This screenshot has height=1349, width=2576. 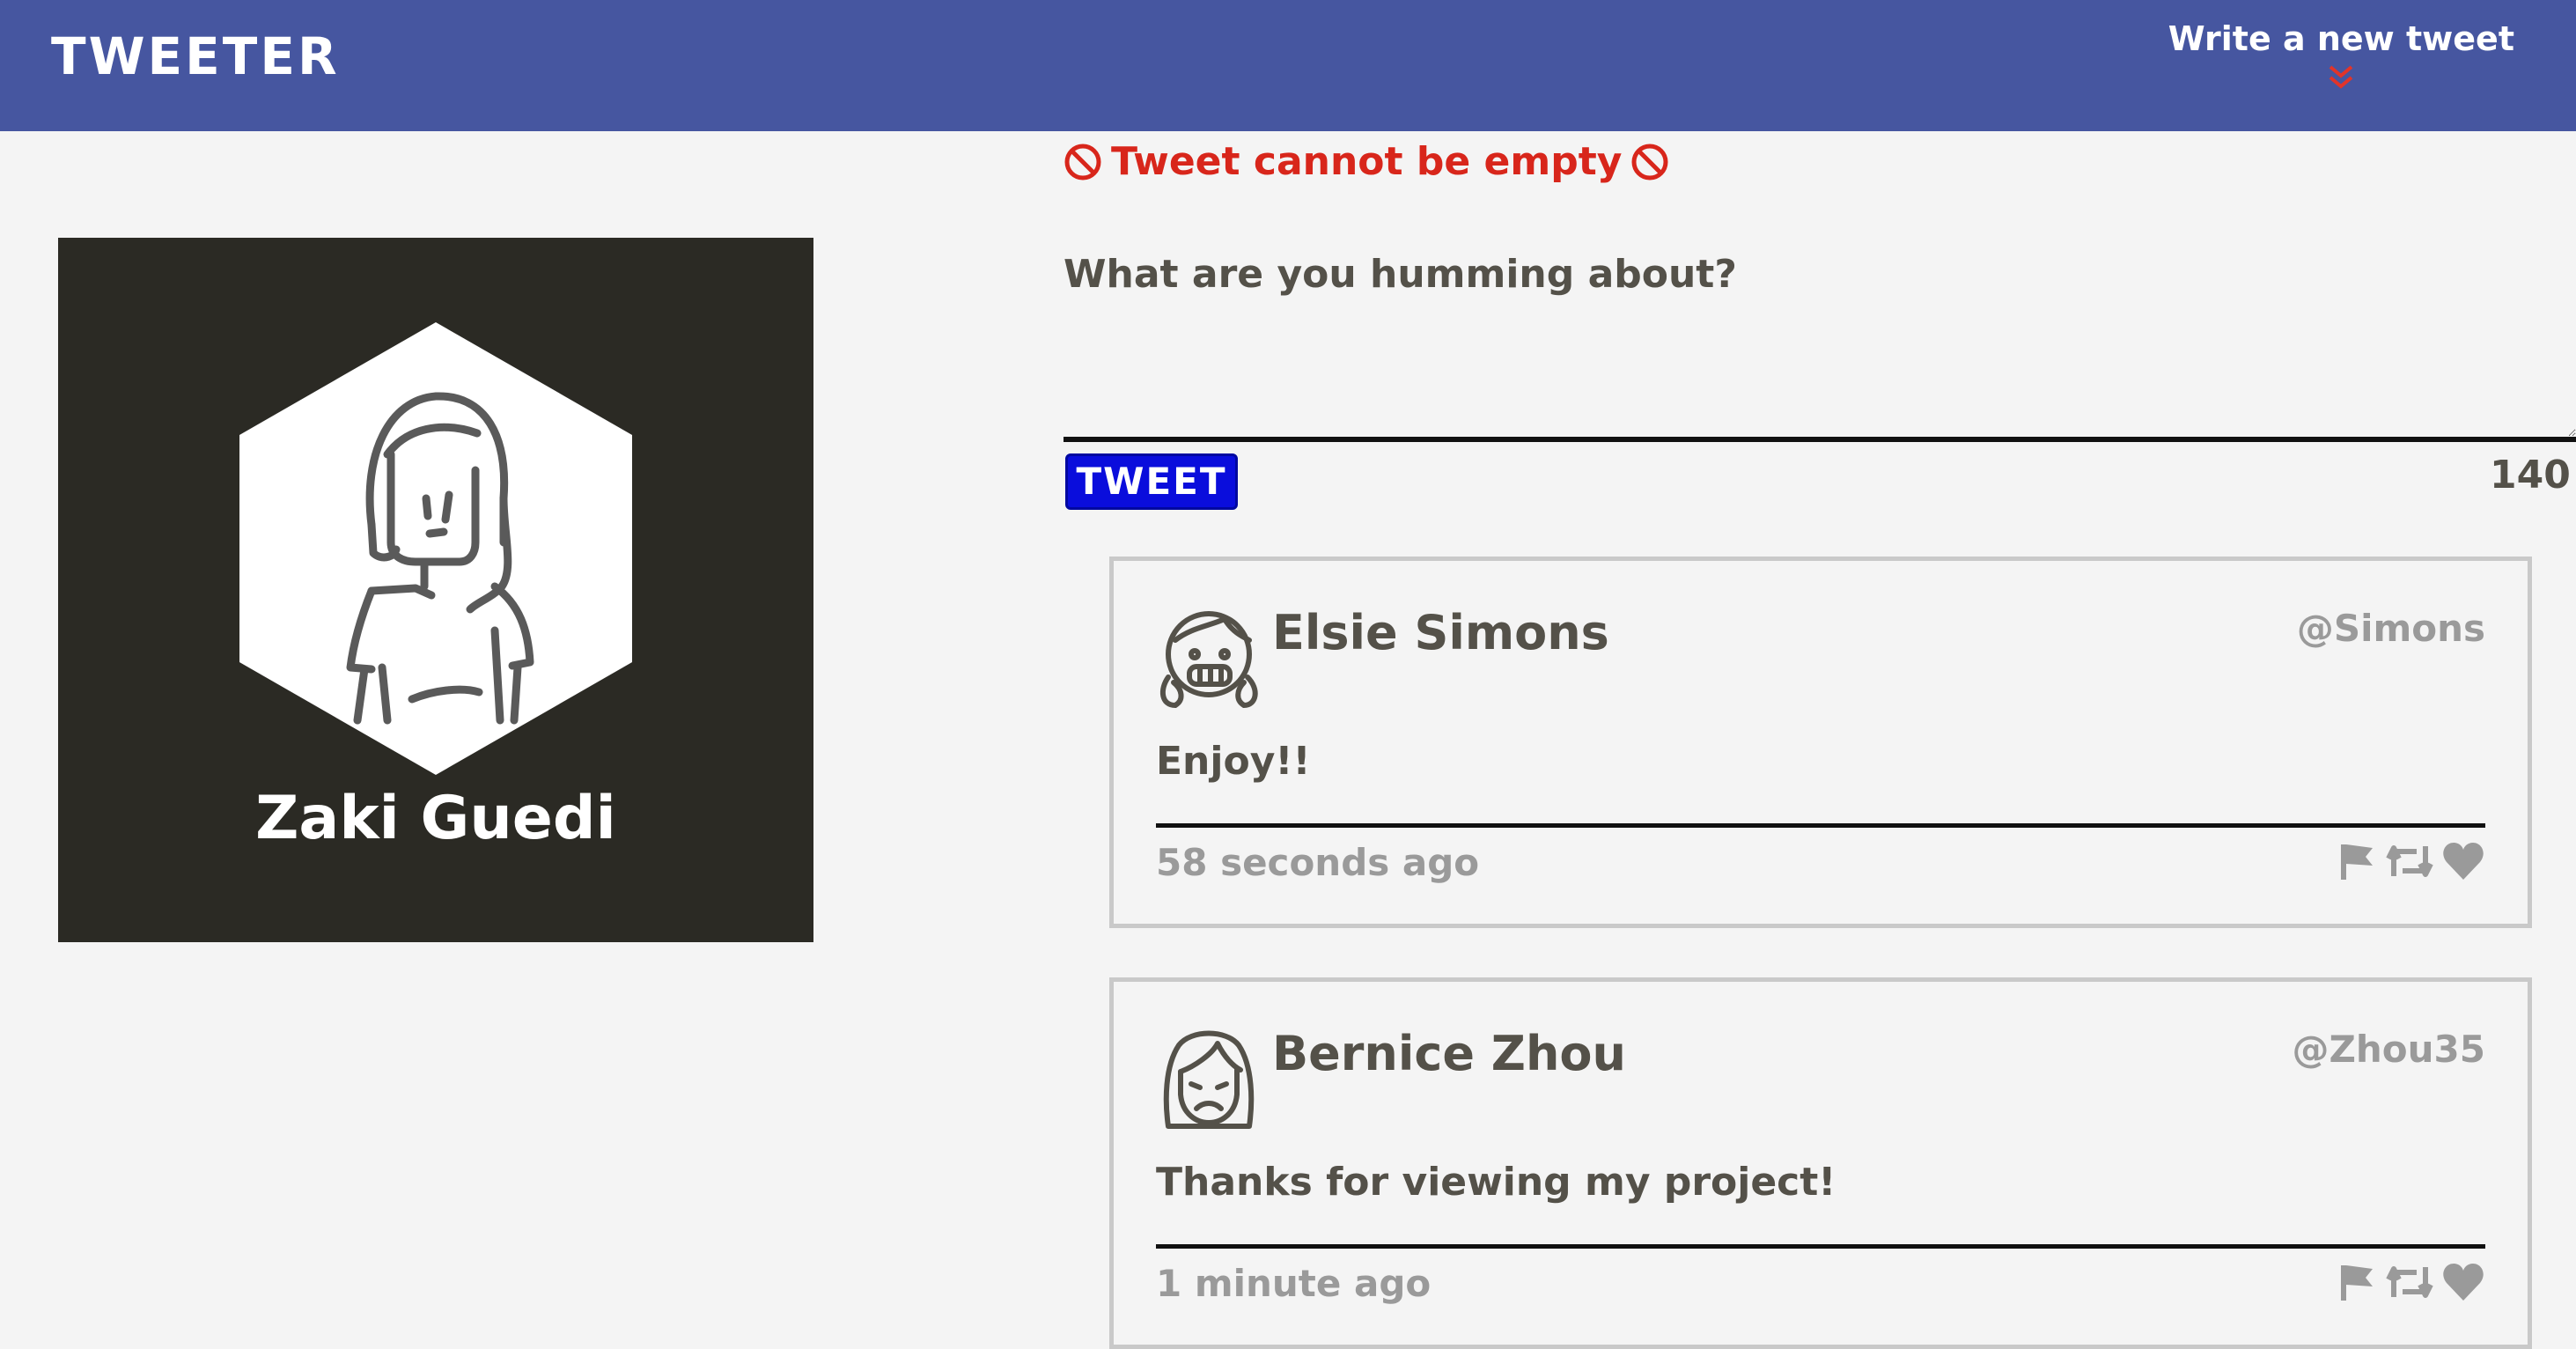 What do you see at coordinates (1318, 862) in the screenshot?
I see `tweet-timestamp: 58 seconds ago` at bounding box center [1318, 862].